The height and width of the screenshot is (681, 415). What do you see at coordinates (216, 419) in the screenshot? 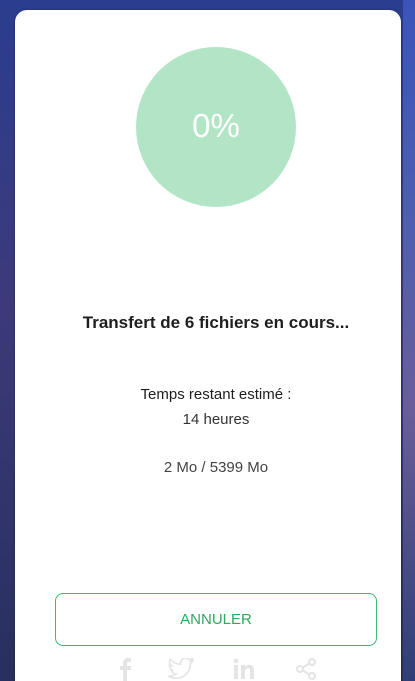
I see `eta-value: 14 heures` at bounding box center [216, 419].